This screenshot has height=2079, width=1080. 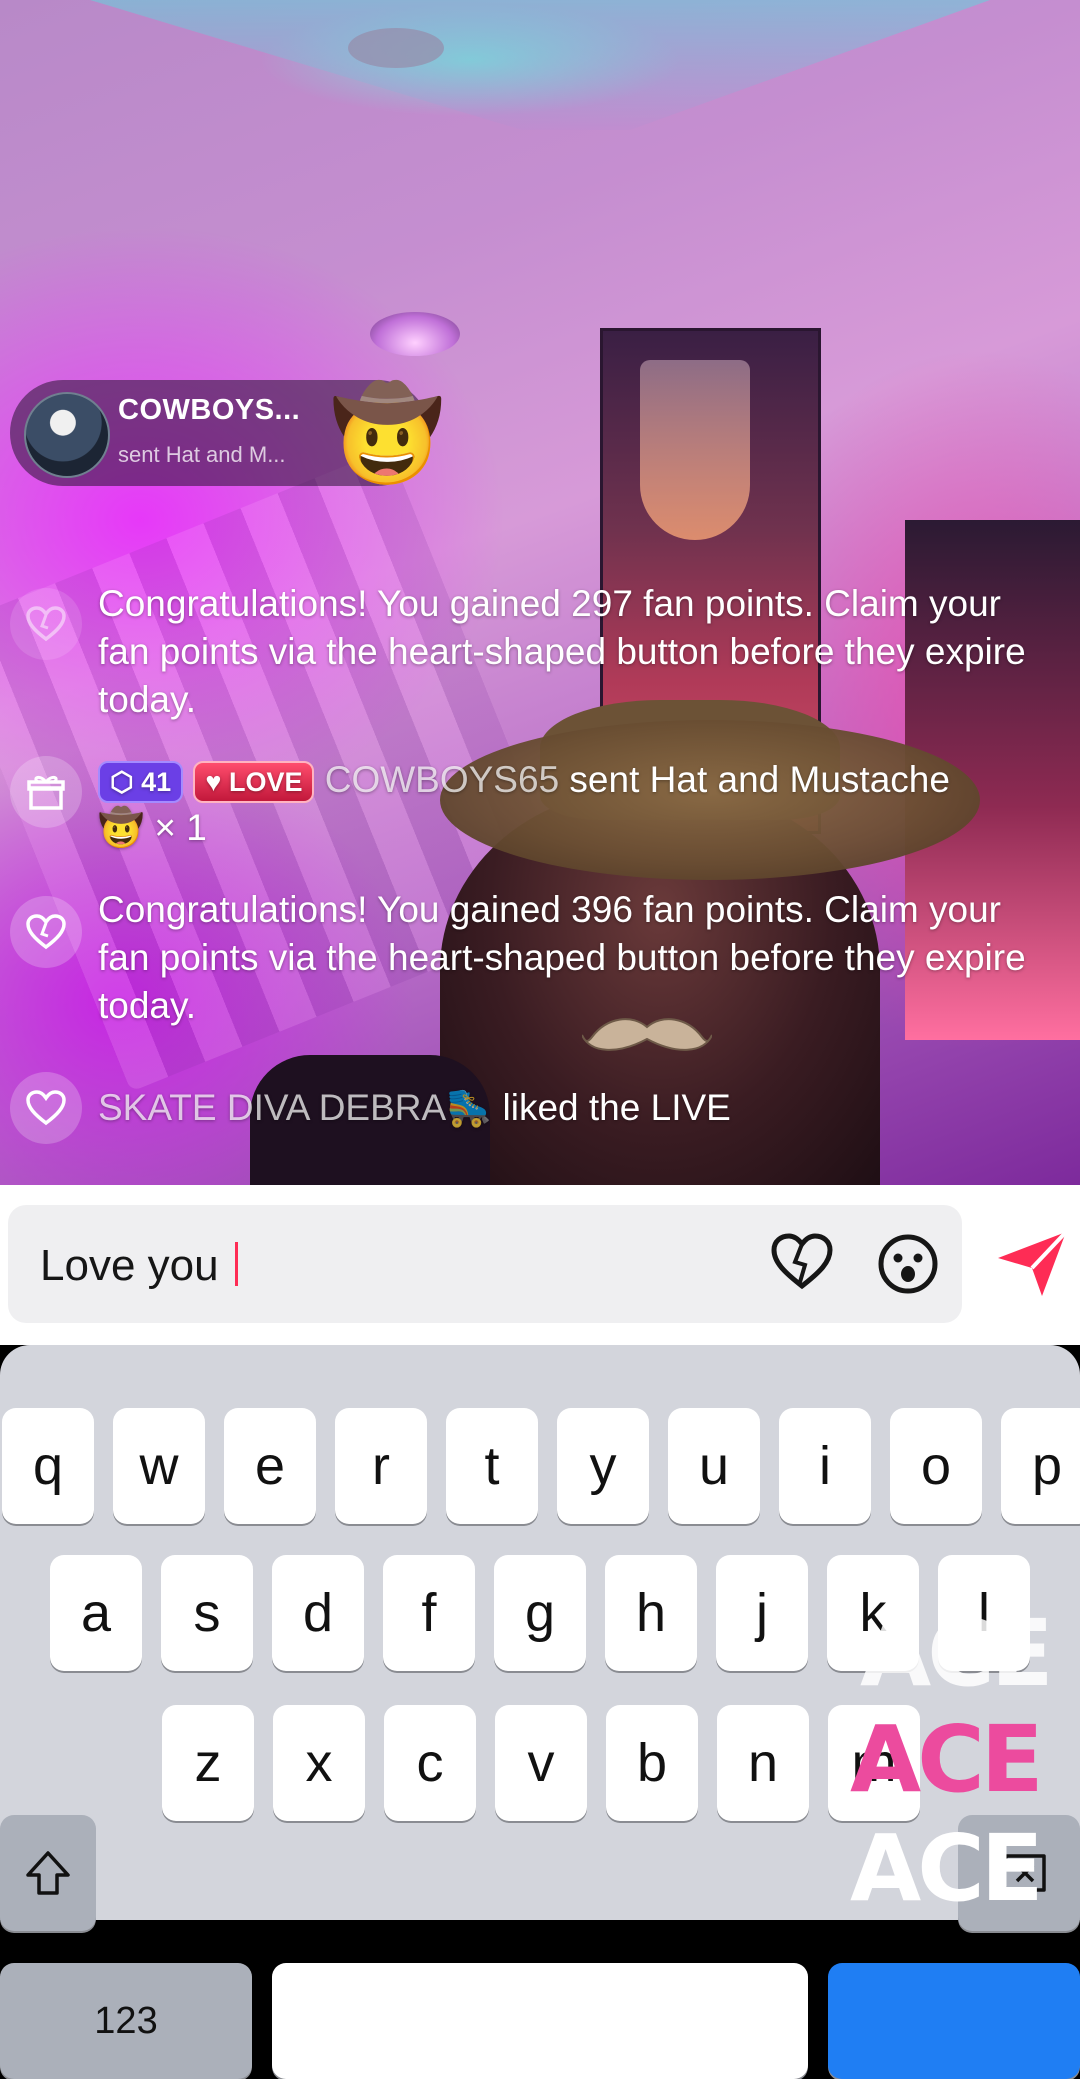 I want to click on key-s: s, so click(x=207, y=1613).